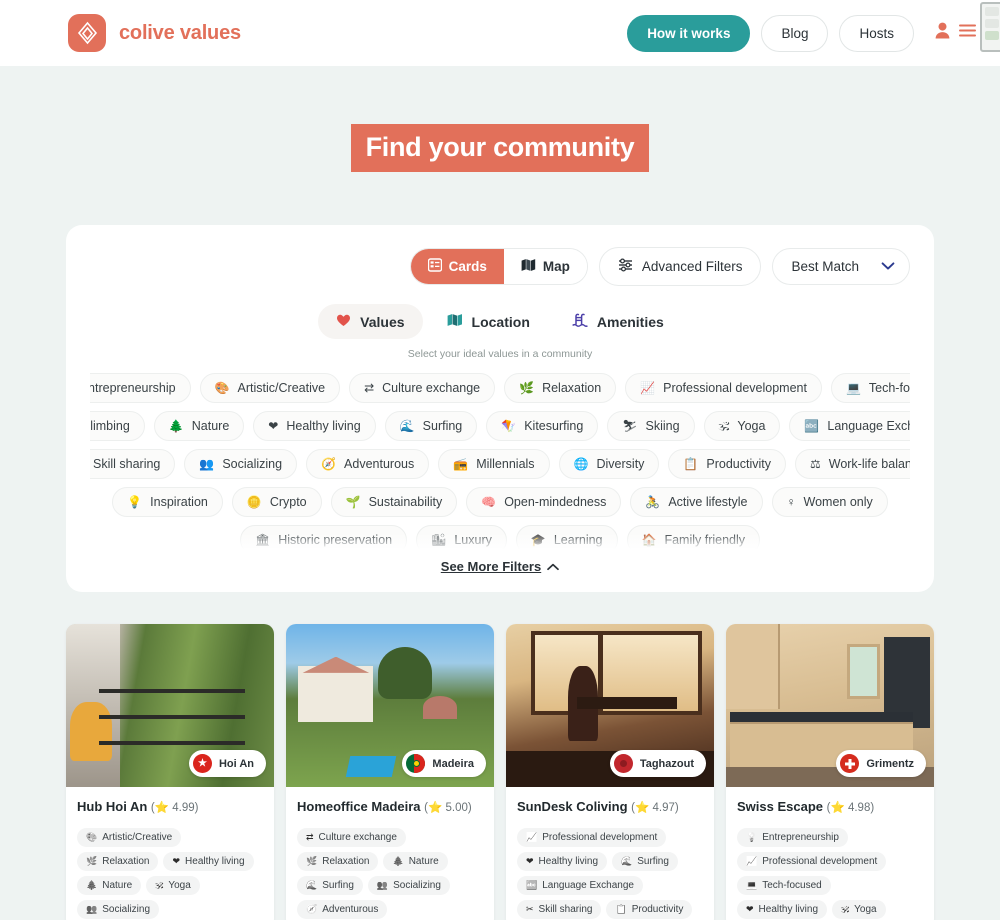 Image resolution: width=1000 pixels, height=920 pixels. I want to click on view-toggle-cards: Cards, so click(457, 266).